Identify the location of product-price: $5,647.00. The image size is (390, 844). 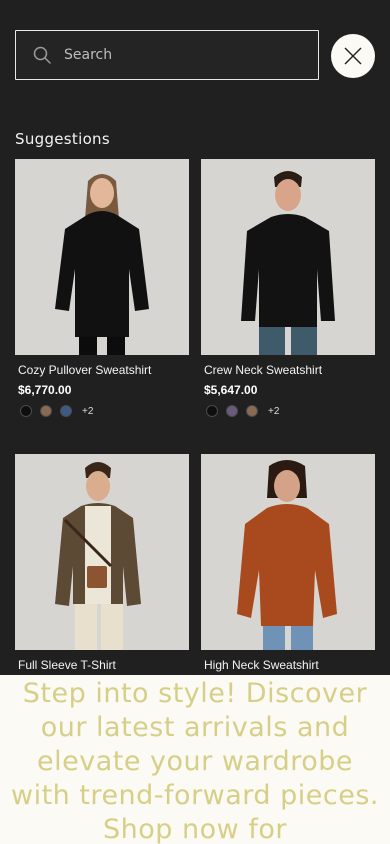
(231, 390).